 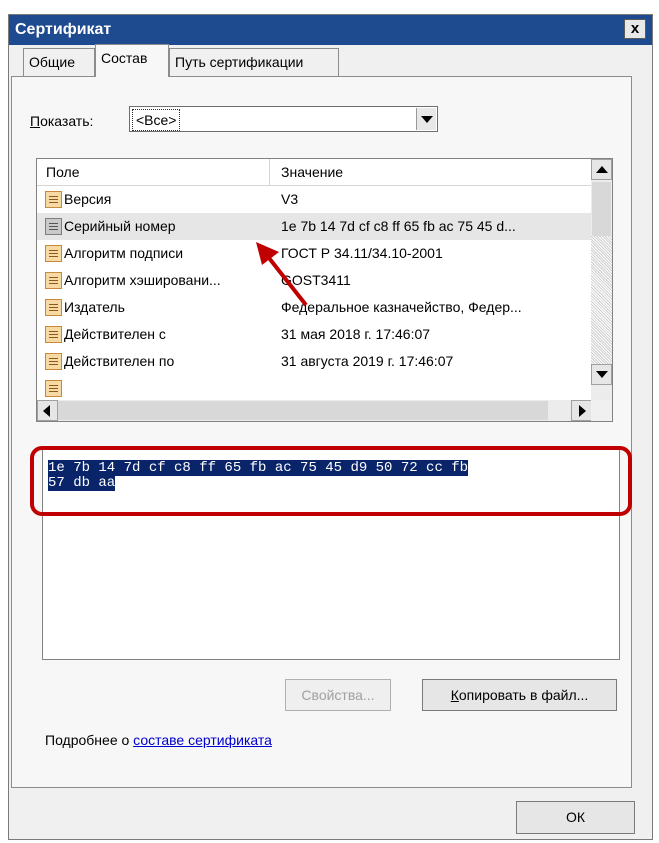 I want to click on copy-hotkey: К, so click(x=454, y=695).